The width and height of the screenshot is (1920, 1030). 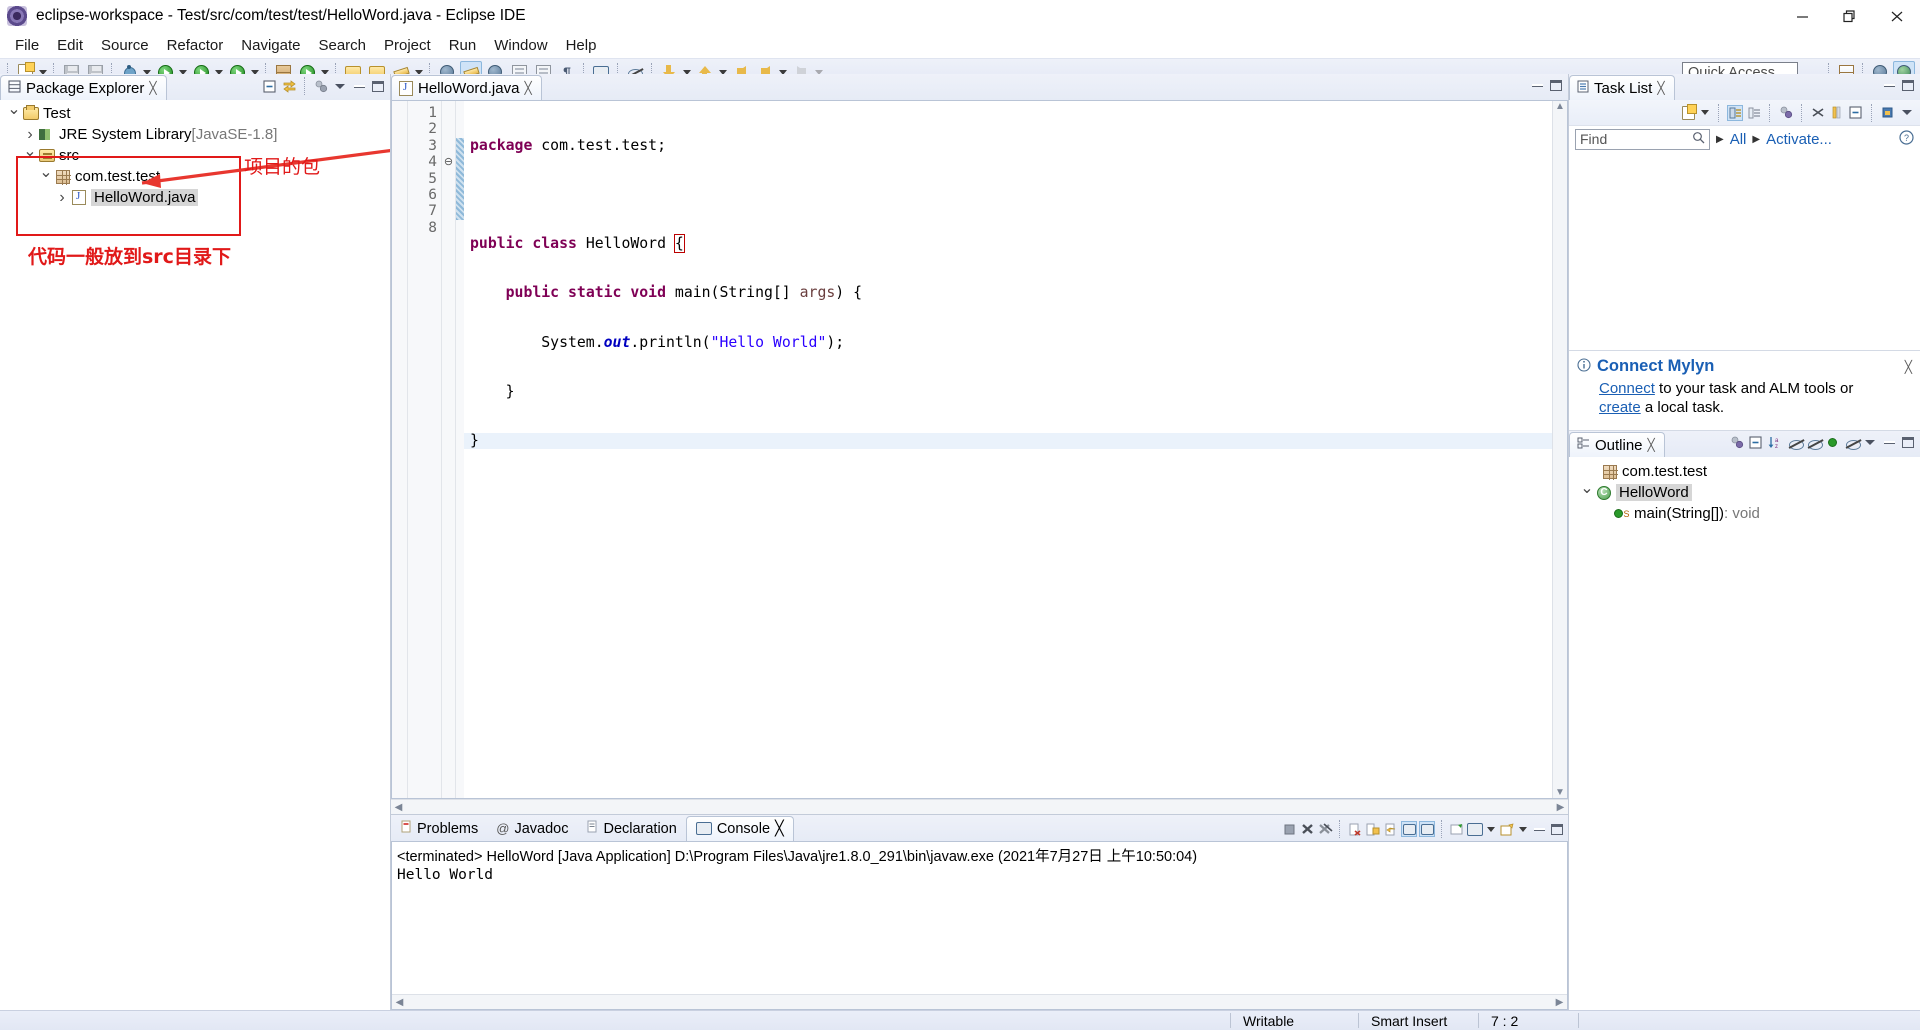 I want to click on hide-fields-icon, so click(x=1795, y=442).